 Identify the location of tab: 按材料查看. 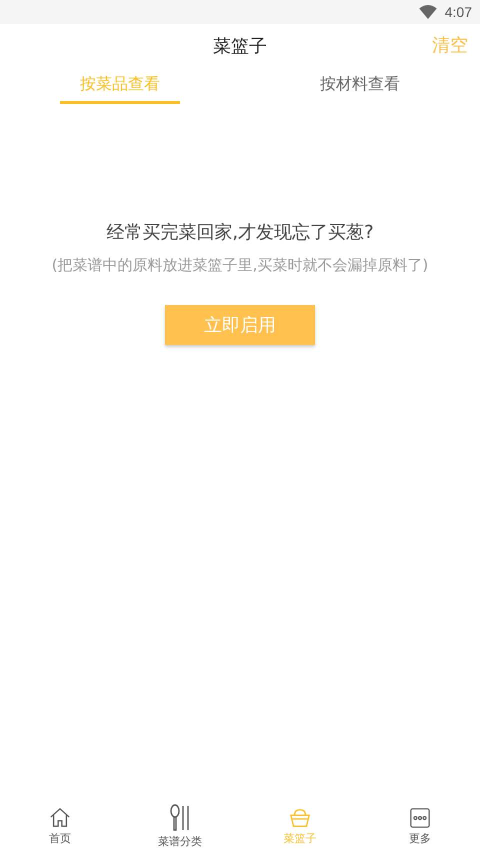
(360, 86).